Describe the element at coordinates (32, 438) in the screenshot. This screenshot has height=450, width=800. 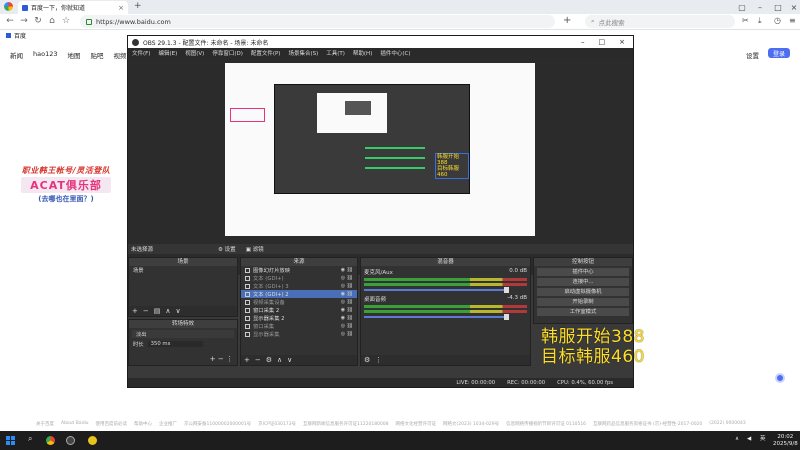
I see `search-icon: ⌕` at that location.